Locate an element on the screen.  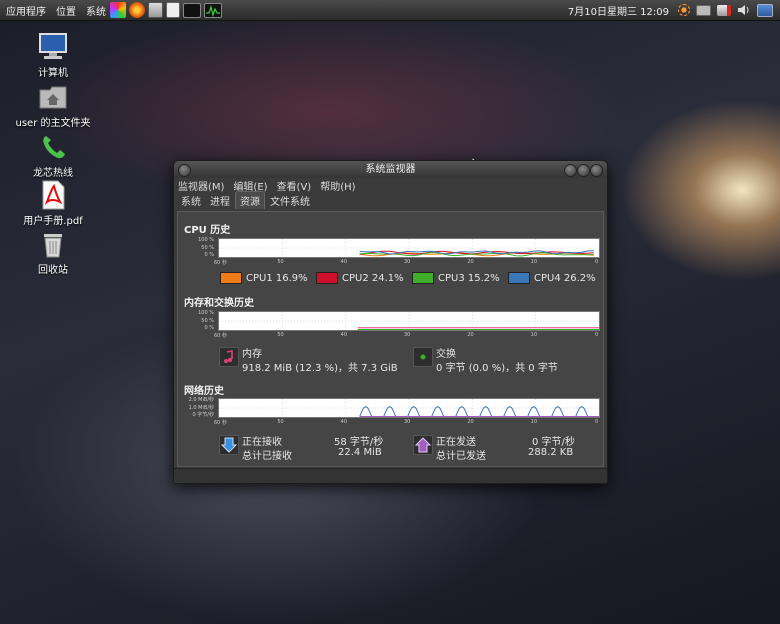
cpu-y-tick: 100 % is located at coordinates (206, 240).